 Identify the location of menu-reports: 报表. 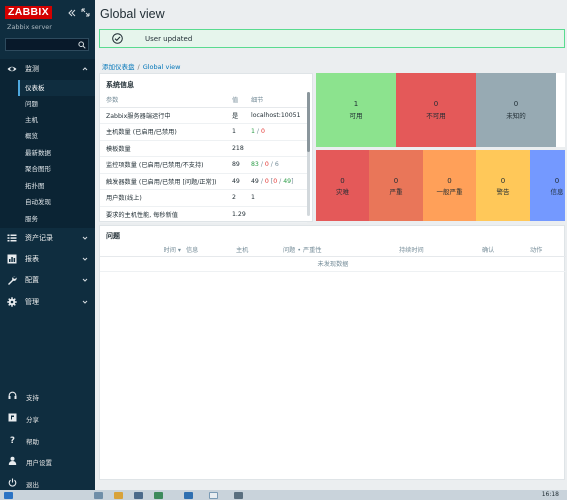
(47, 259).